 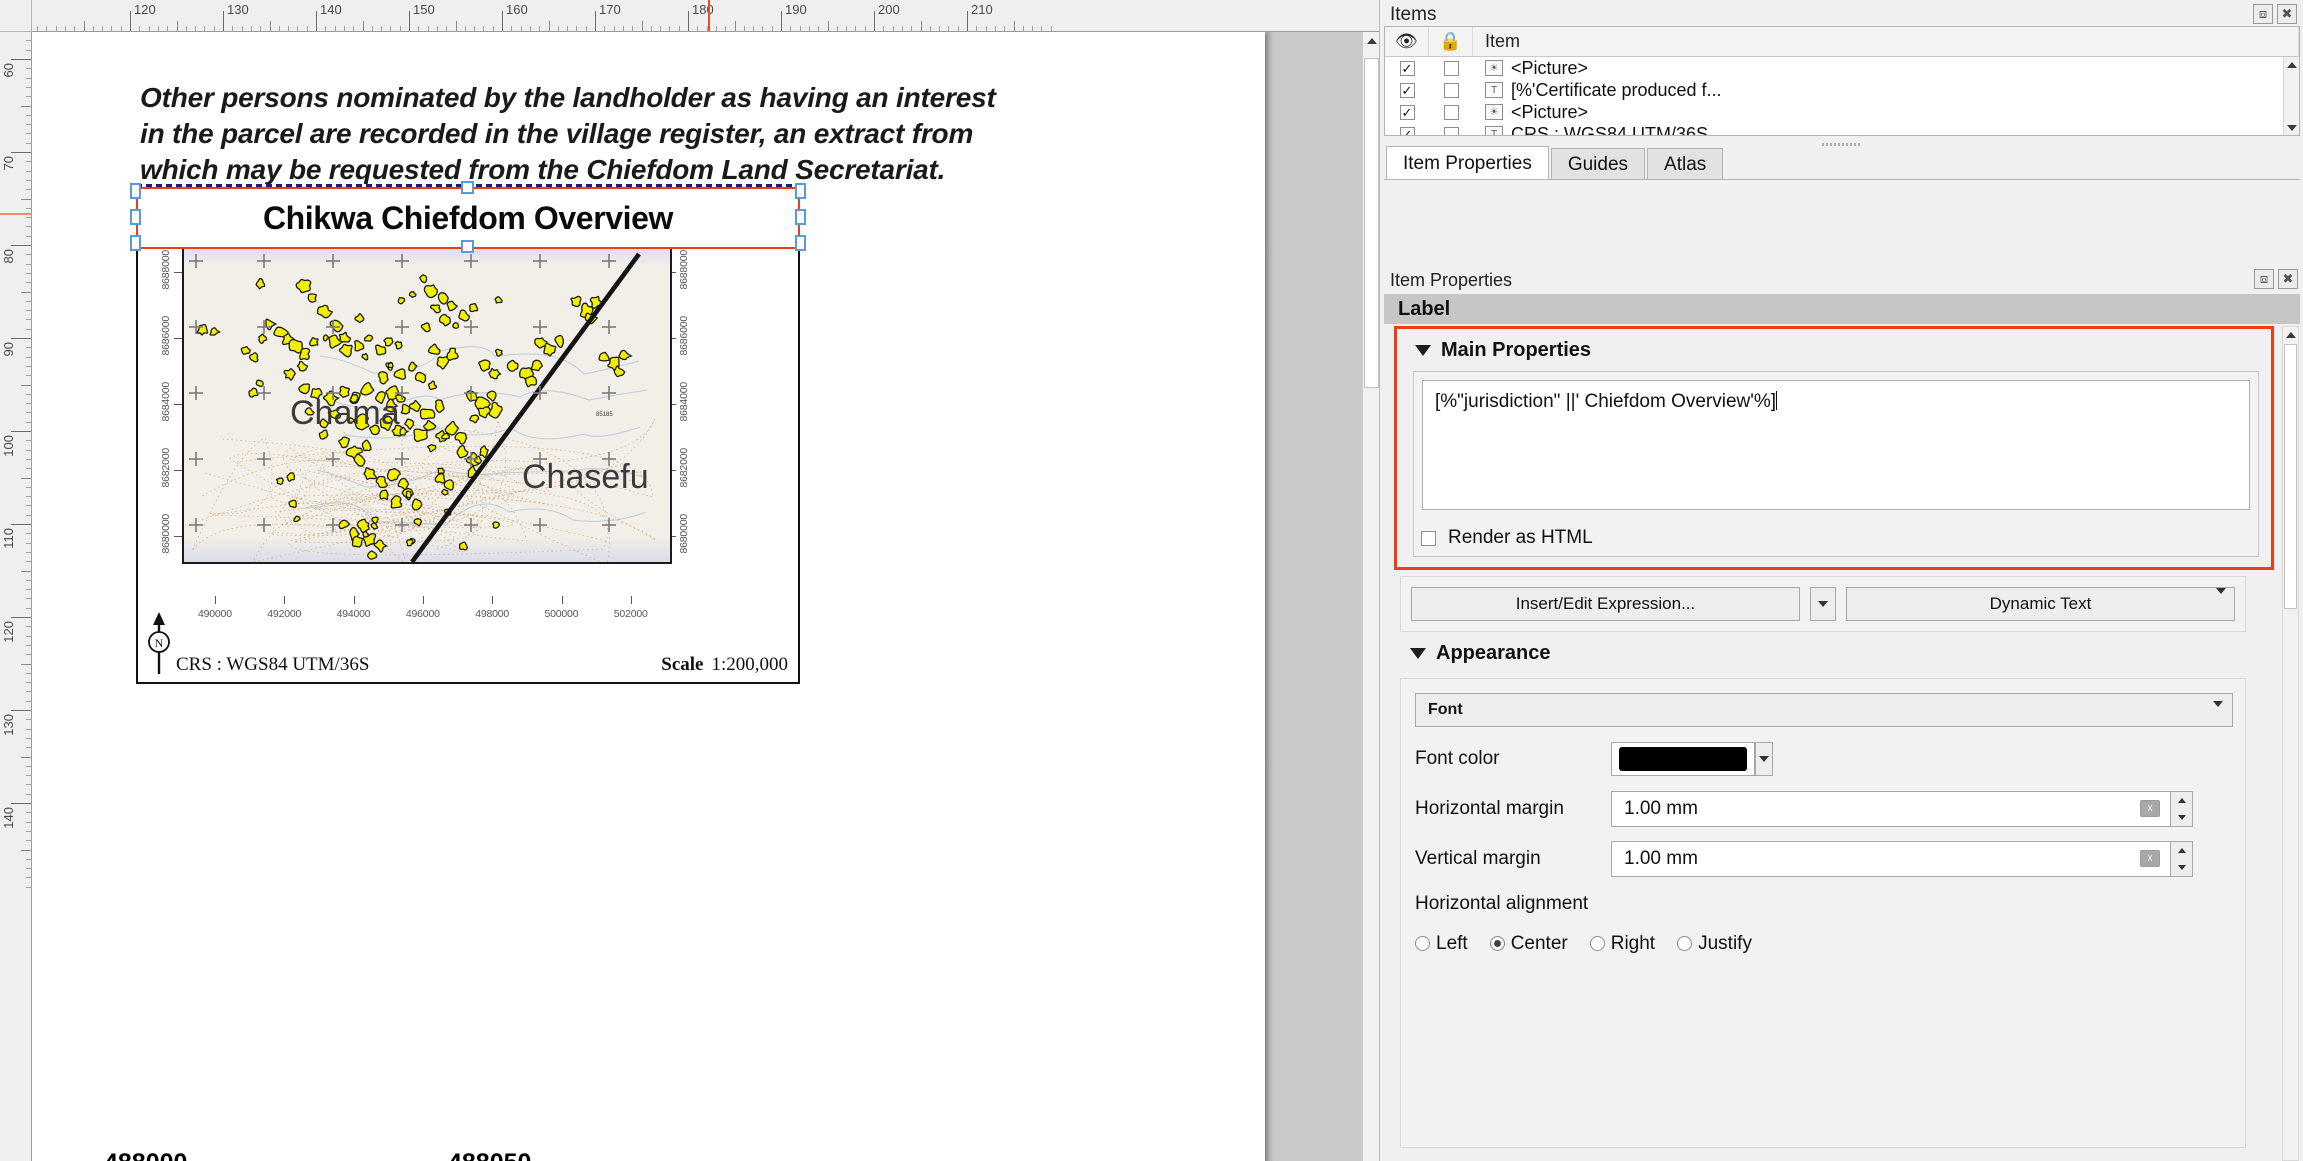 I want to click on items-vertical-scrollbar, so click(x=2291, y=96).